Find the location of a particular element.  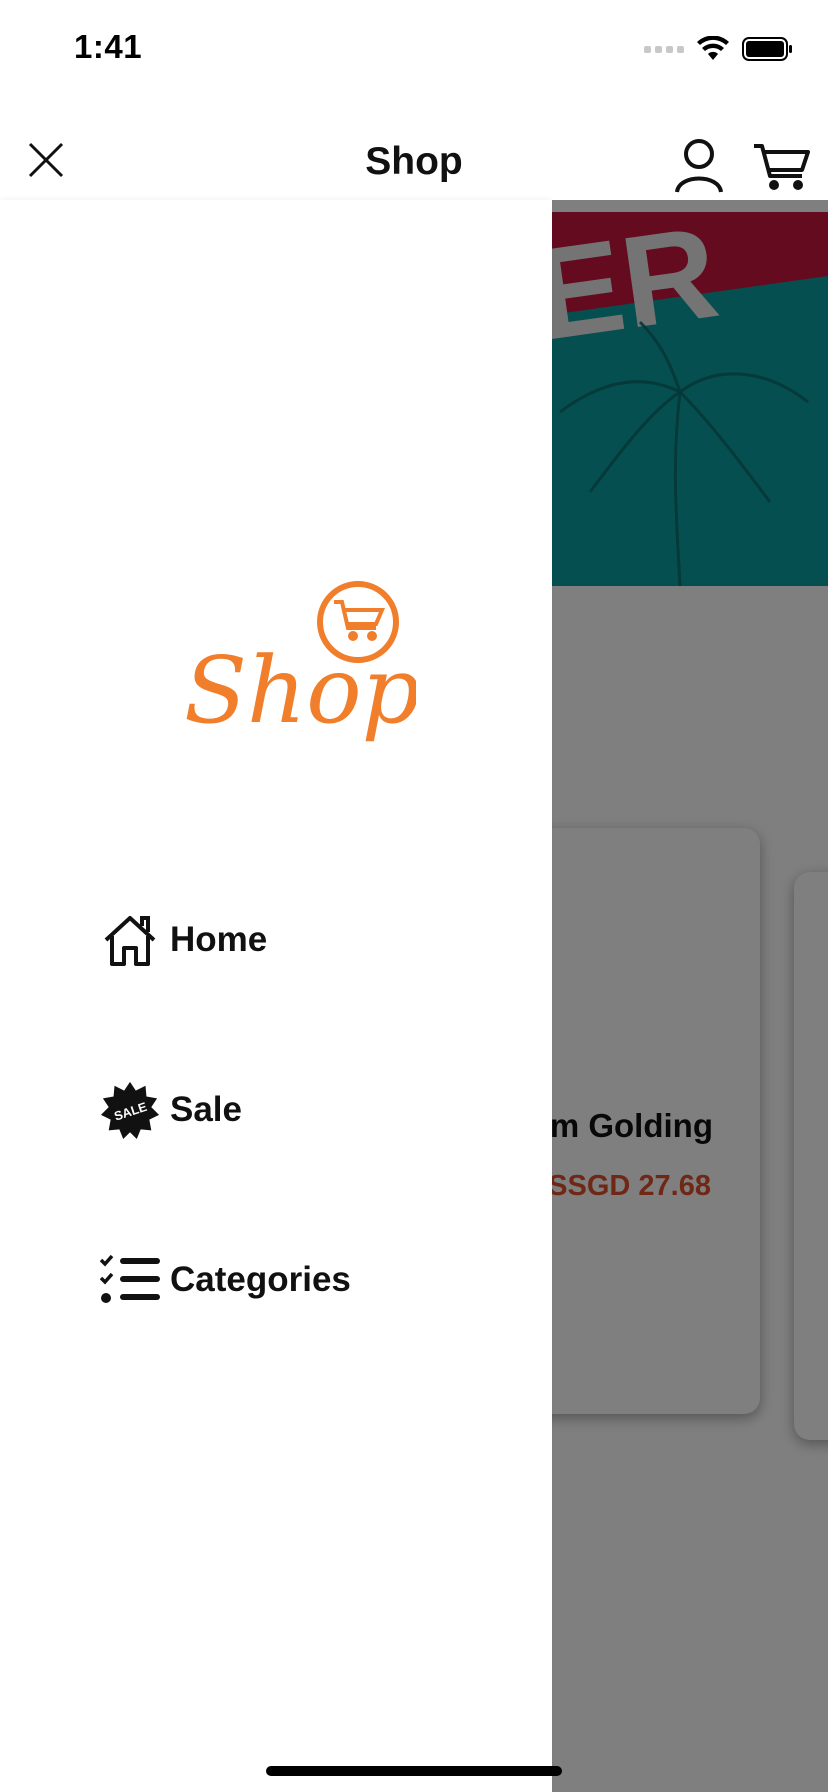

status-icons is located at coordinates (719, 49).